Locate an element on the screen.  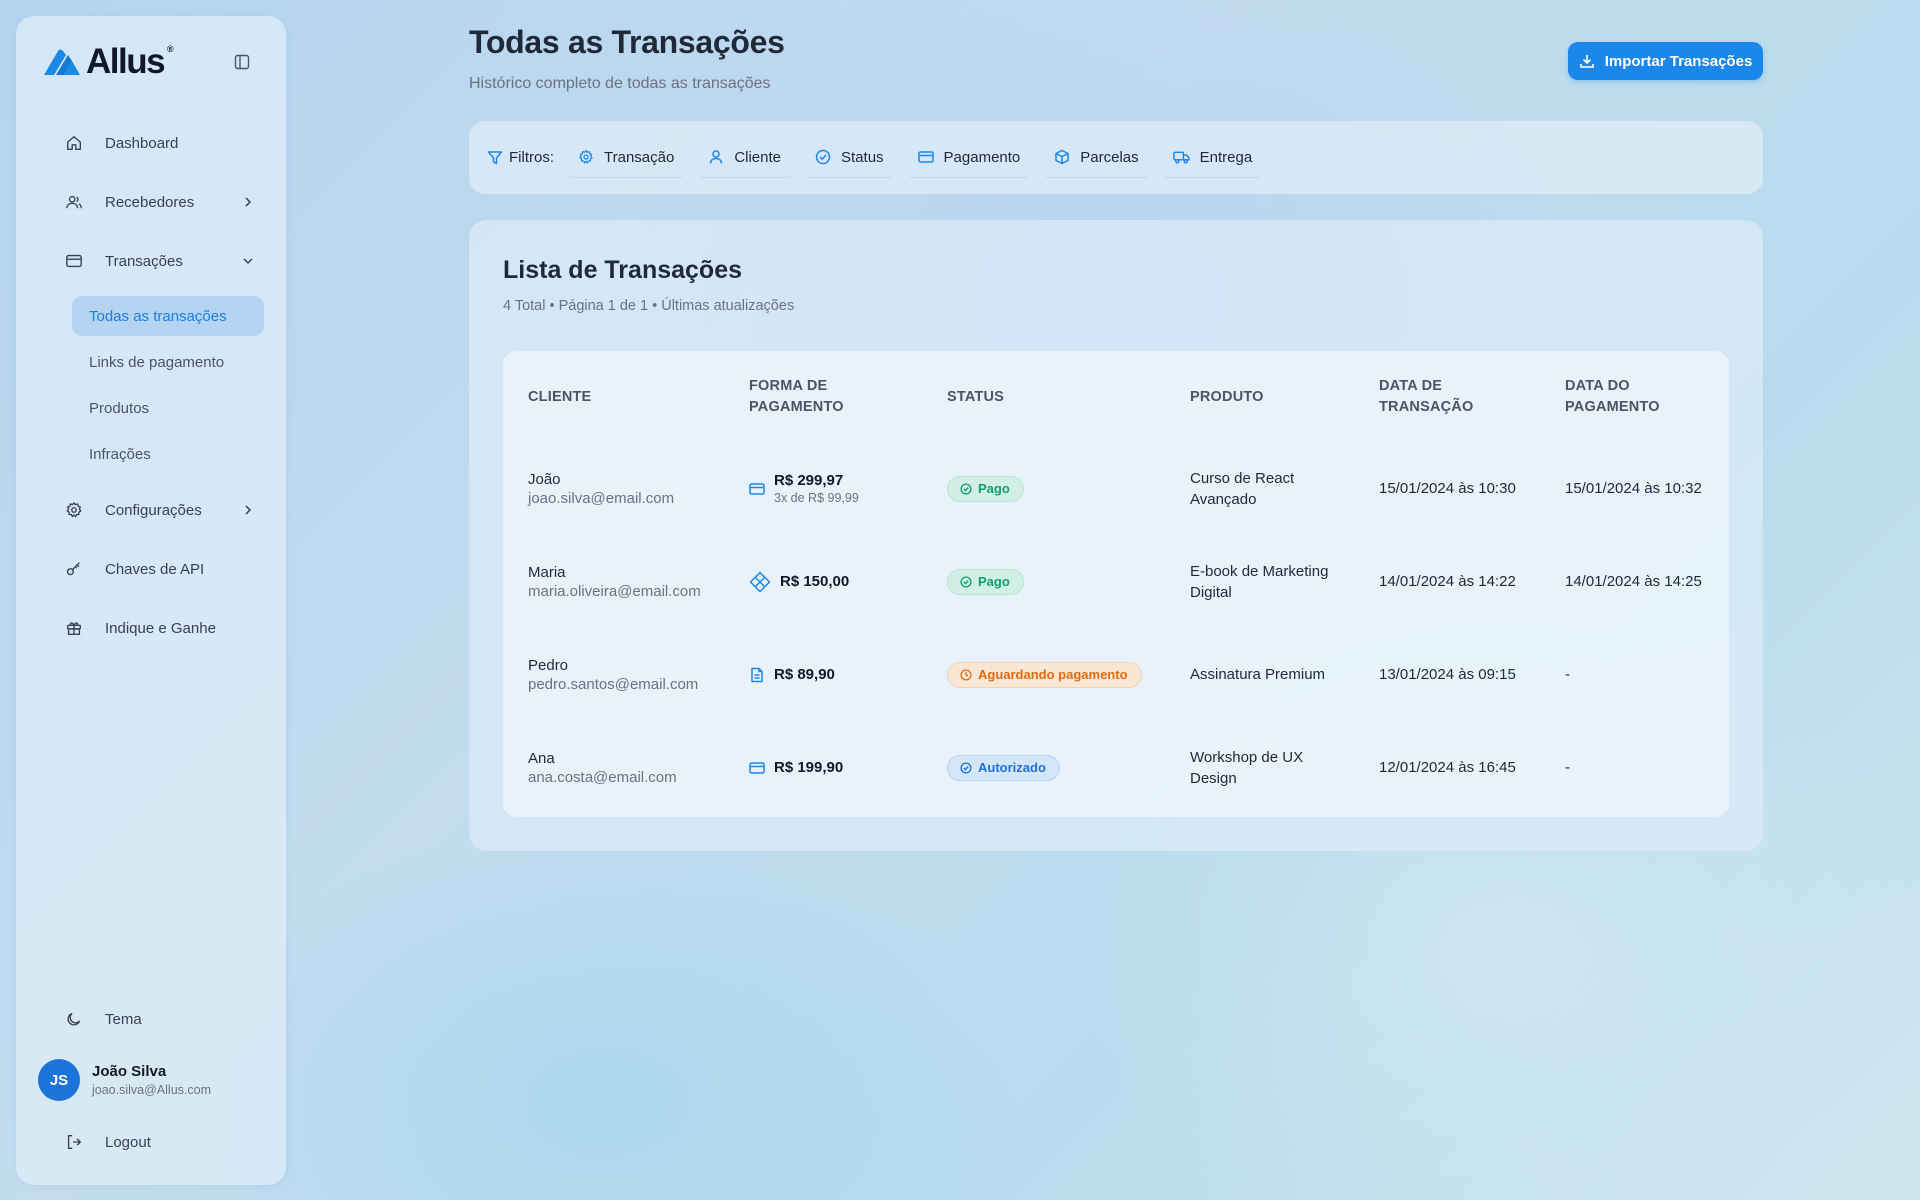
status-badge: Aguardando pagamento is located at coordinates (1044, 674).